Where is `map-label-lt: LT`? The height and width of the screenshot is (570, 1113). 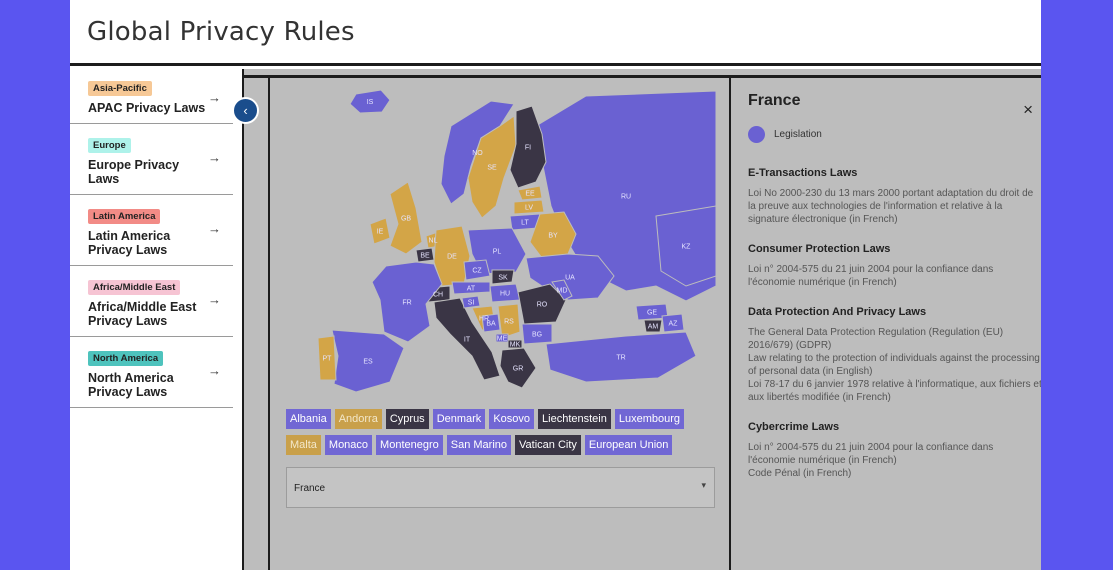
map-label-lt: LT is located at coordinates (525, 223).